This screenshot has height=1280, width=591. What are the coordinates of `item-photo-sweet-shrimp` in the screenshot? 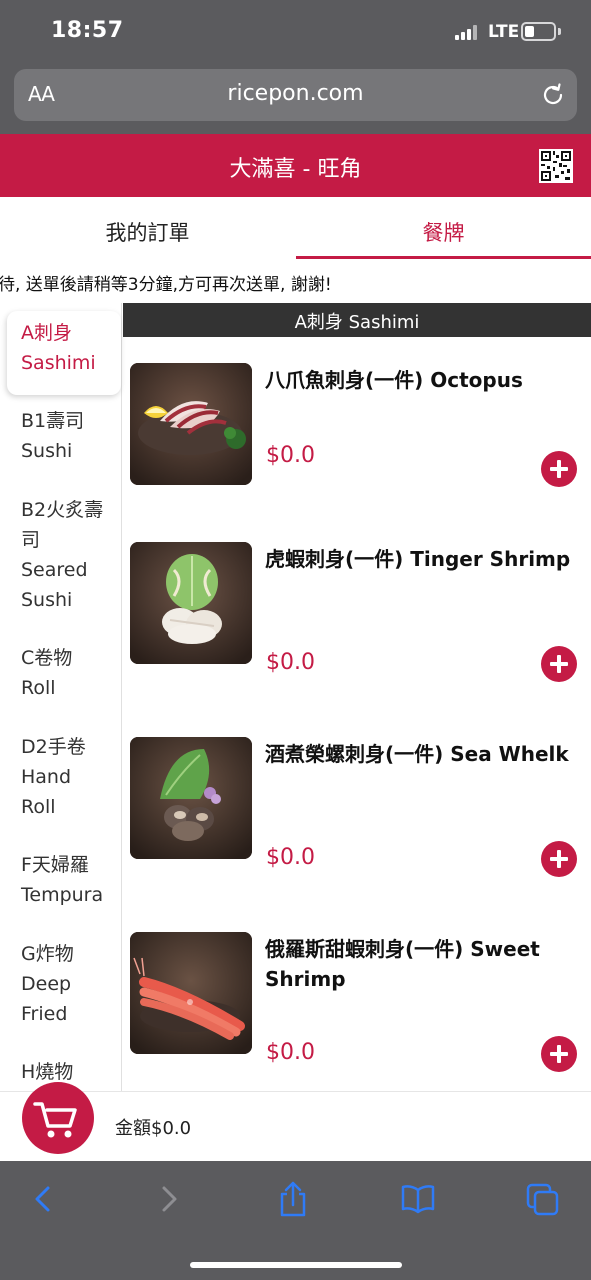 It's located at (191, 993).